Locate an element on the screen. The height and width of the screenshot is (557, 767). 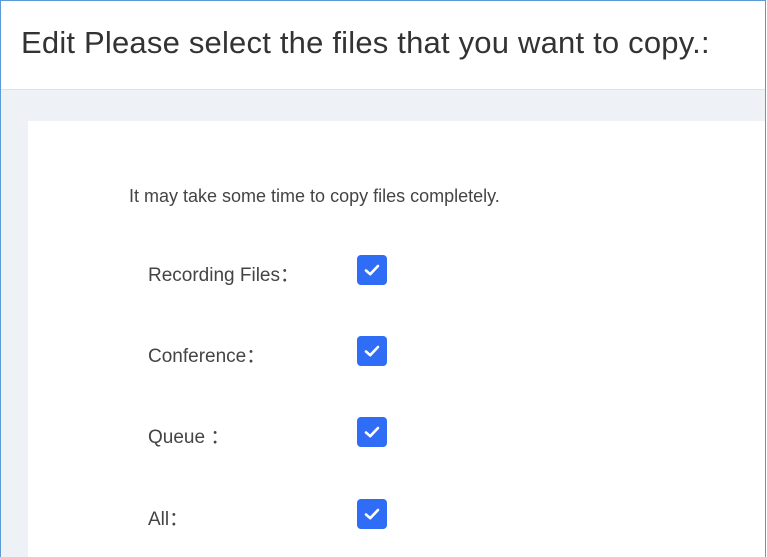
queue-checkbox is located at coordinates (372, 432).